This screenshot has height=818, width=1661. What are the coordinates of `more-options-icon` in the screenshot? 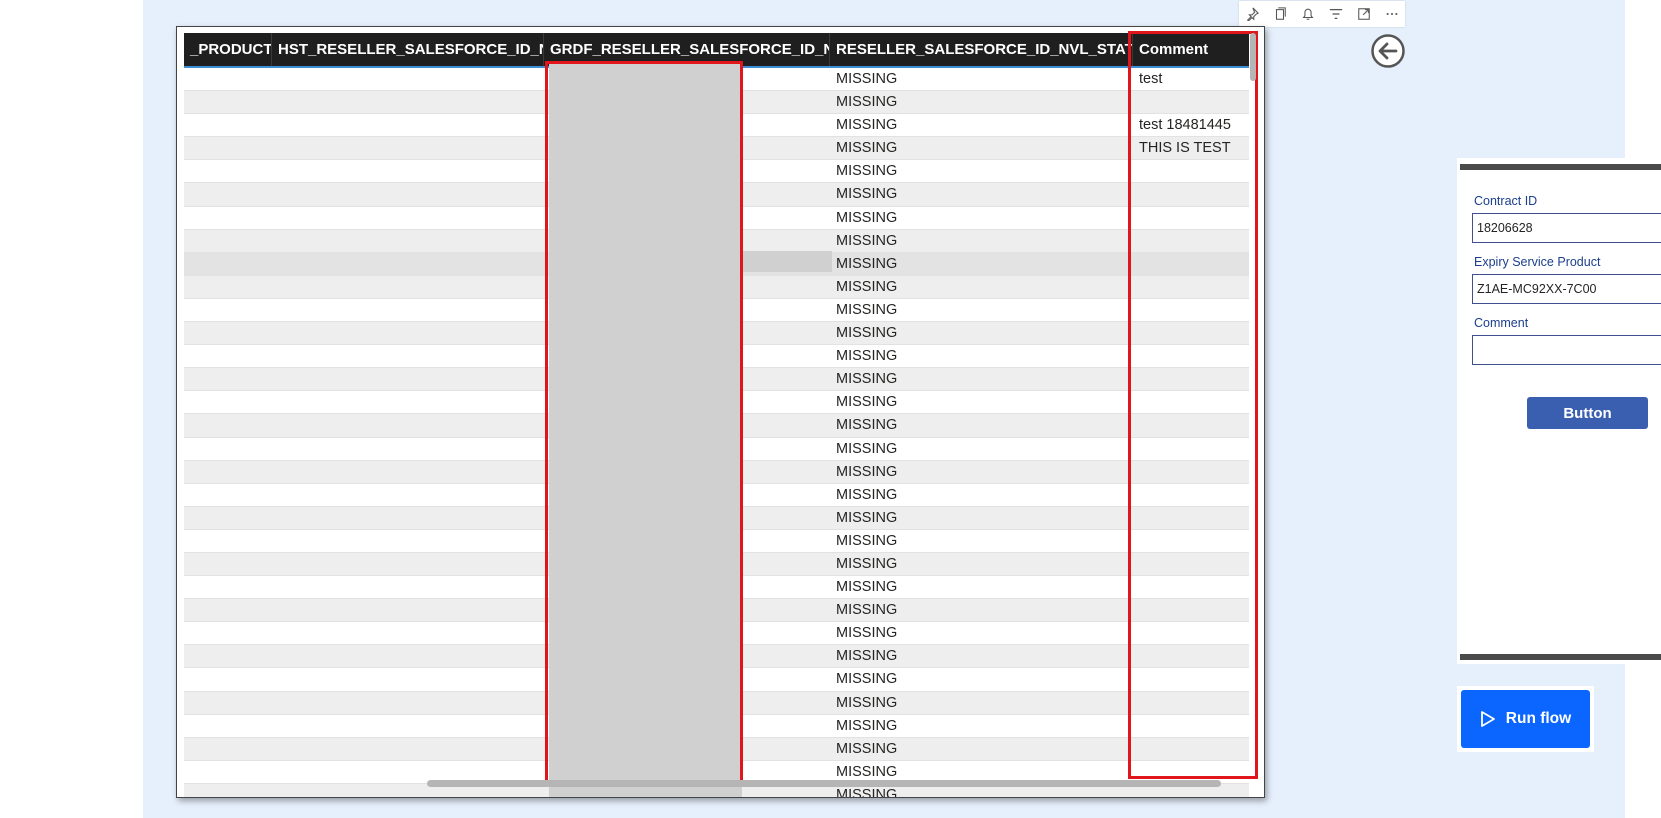 It's located at (1392, 14).